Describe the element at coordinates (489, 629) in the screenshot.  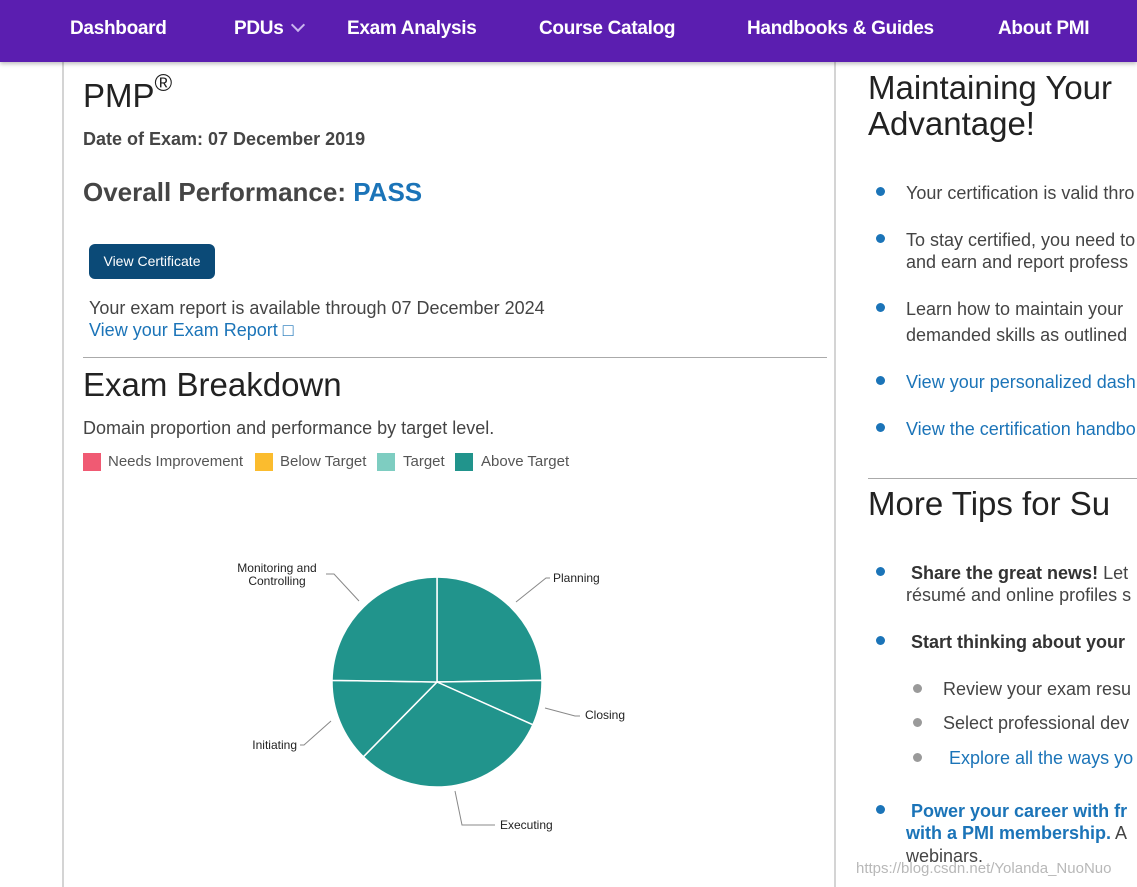
I see `pie-slice-planning` at that location.